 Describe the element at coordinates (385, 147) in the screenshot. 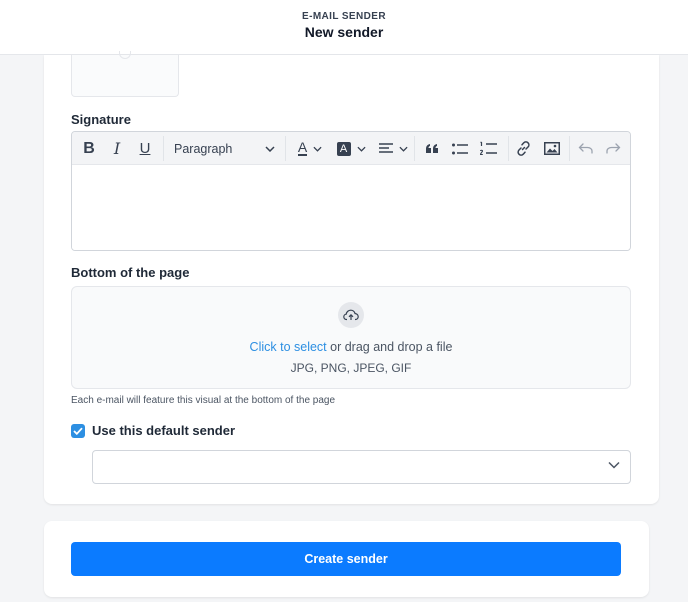

I see `align-icon` at that location.